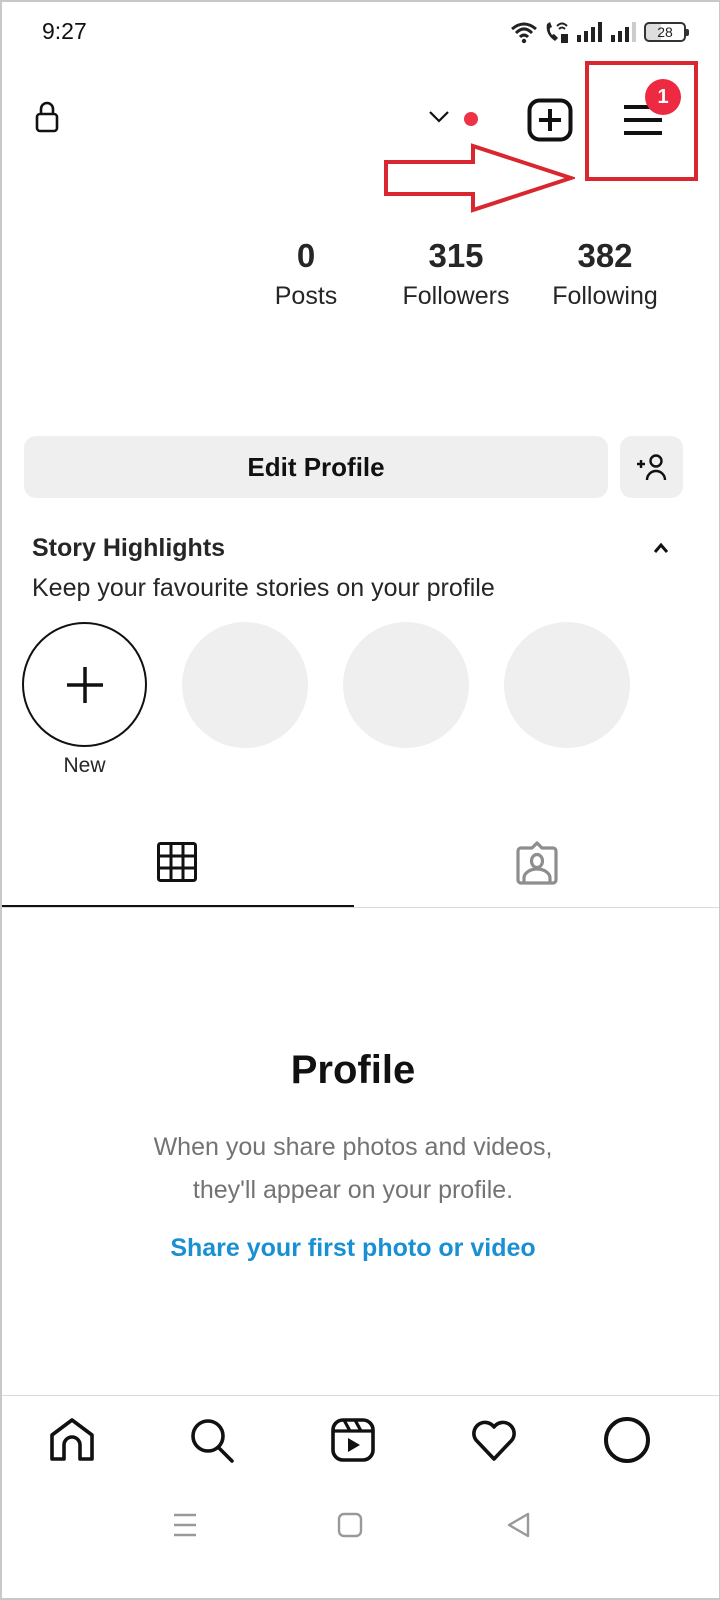 This screenshot has height=1600, width=720. I want to click on nav-profile, so click(627, 1440).